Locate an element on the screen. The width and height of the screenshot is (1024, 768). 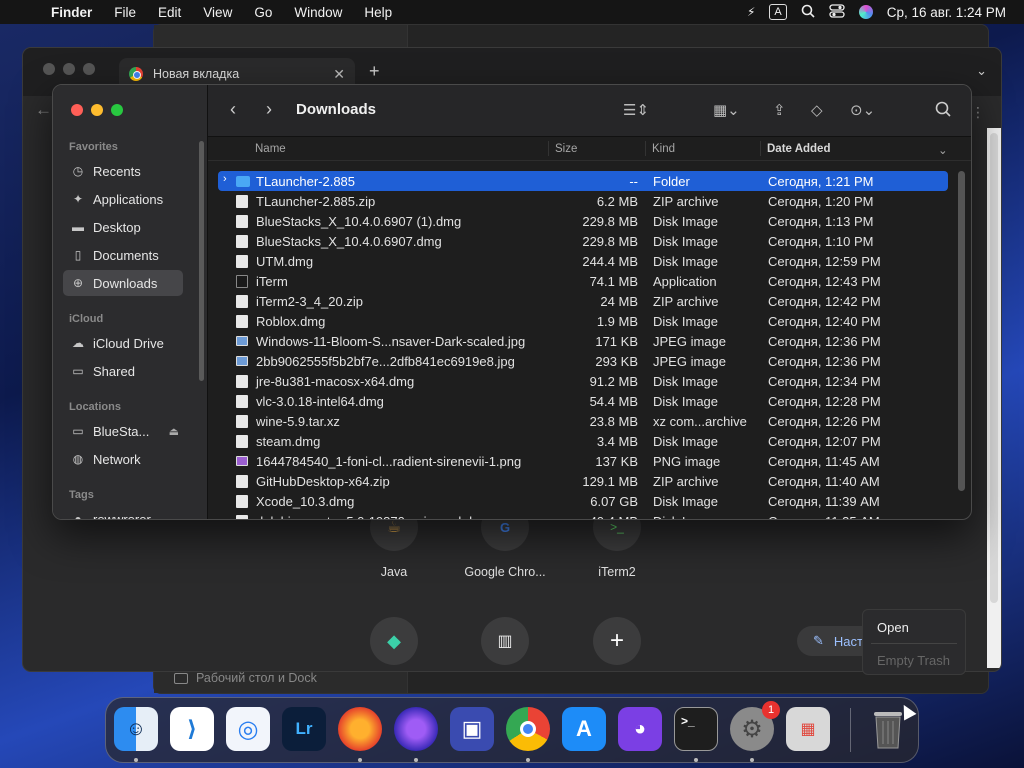
menu-file: File is located at coordinates (125, 12).